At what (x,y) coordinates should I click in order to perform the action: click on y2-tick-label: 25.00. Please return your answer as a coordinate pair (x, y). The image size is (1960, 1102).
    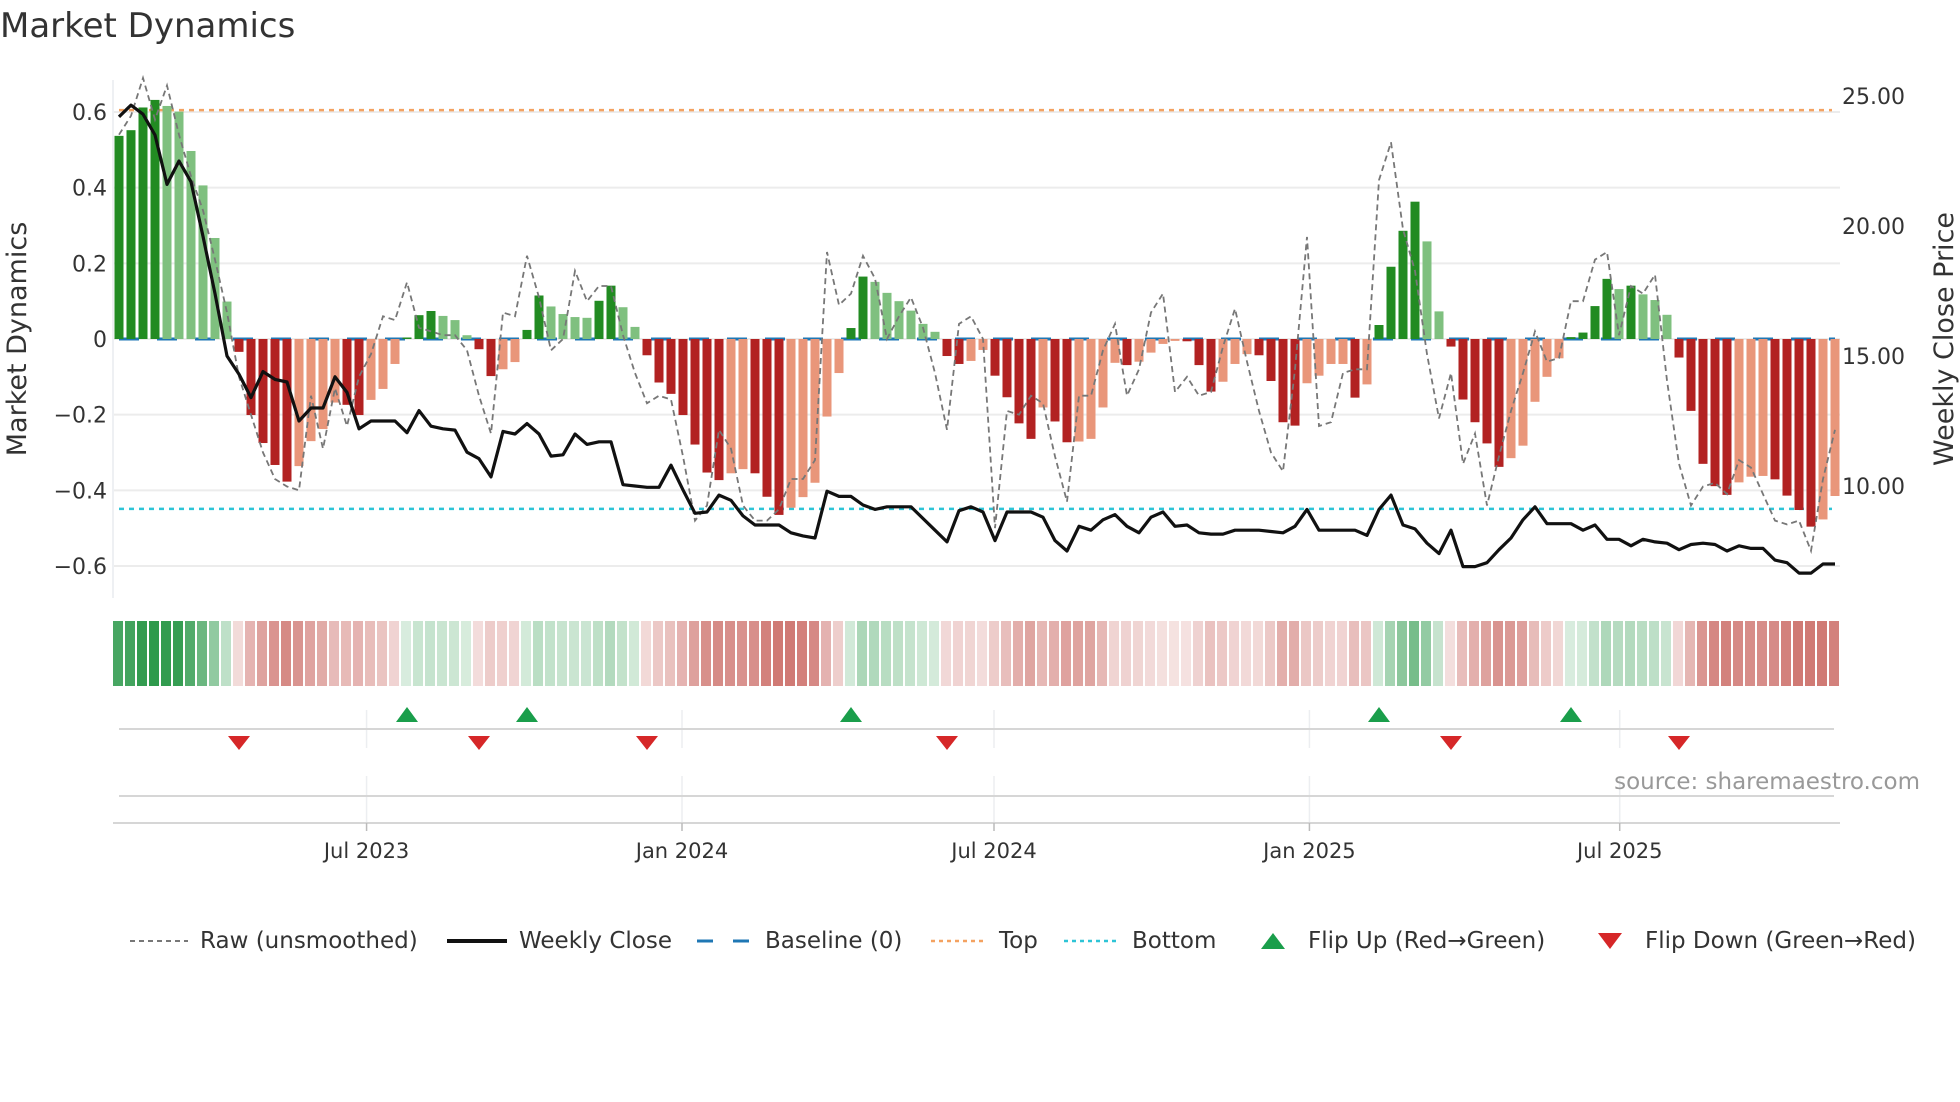
    Looking at the image, I should click on (1873, 97).